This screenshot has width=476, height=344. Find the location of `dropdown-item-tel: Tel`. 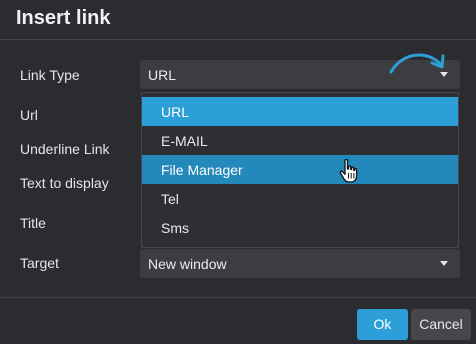

dropdown-item-tel: Tel is located at coordinates (300, 198).